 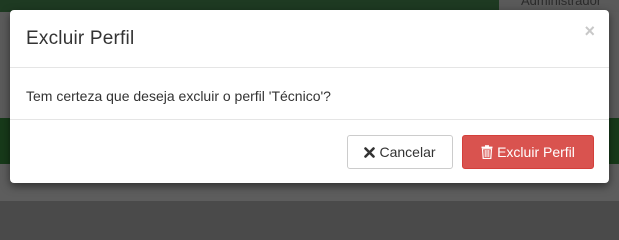 I want to click on trash-icon, so click(x=487, y=152).